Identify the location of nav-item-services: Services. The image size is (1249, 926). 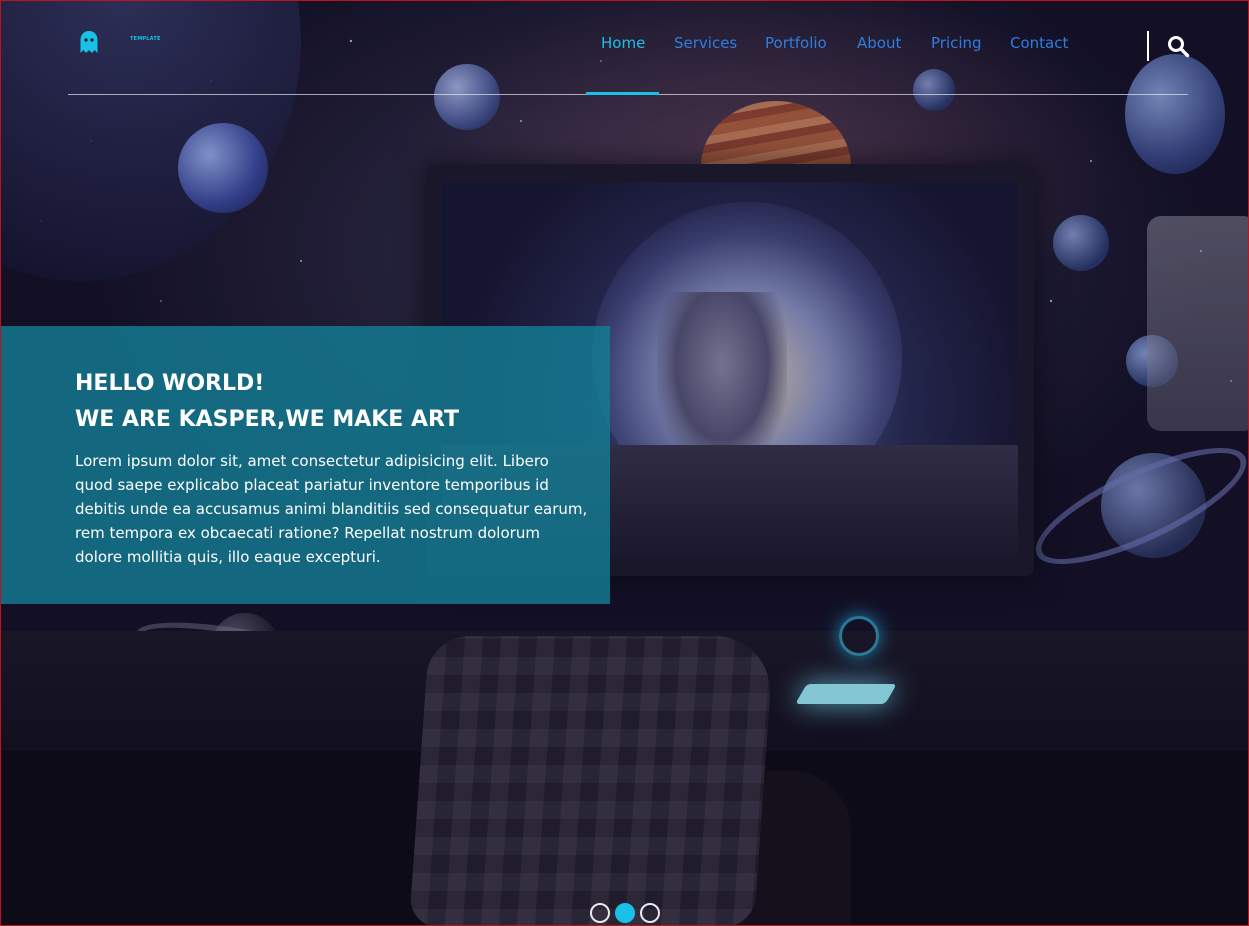
(705, 43).